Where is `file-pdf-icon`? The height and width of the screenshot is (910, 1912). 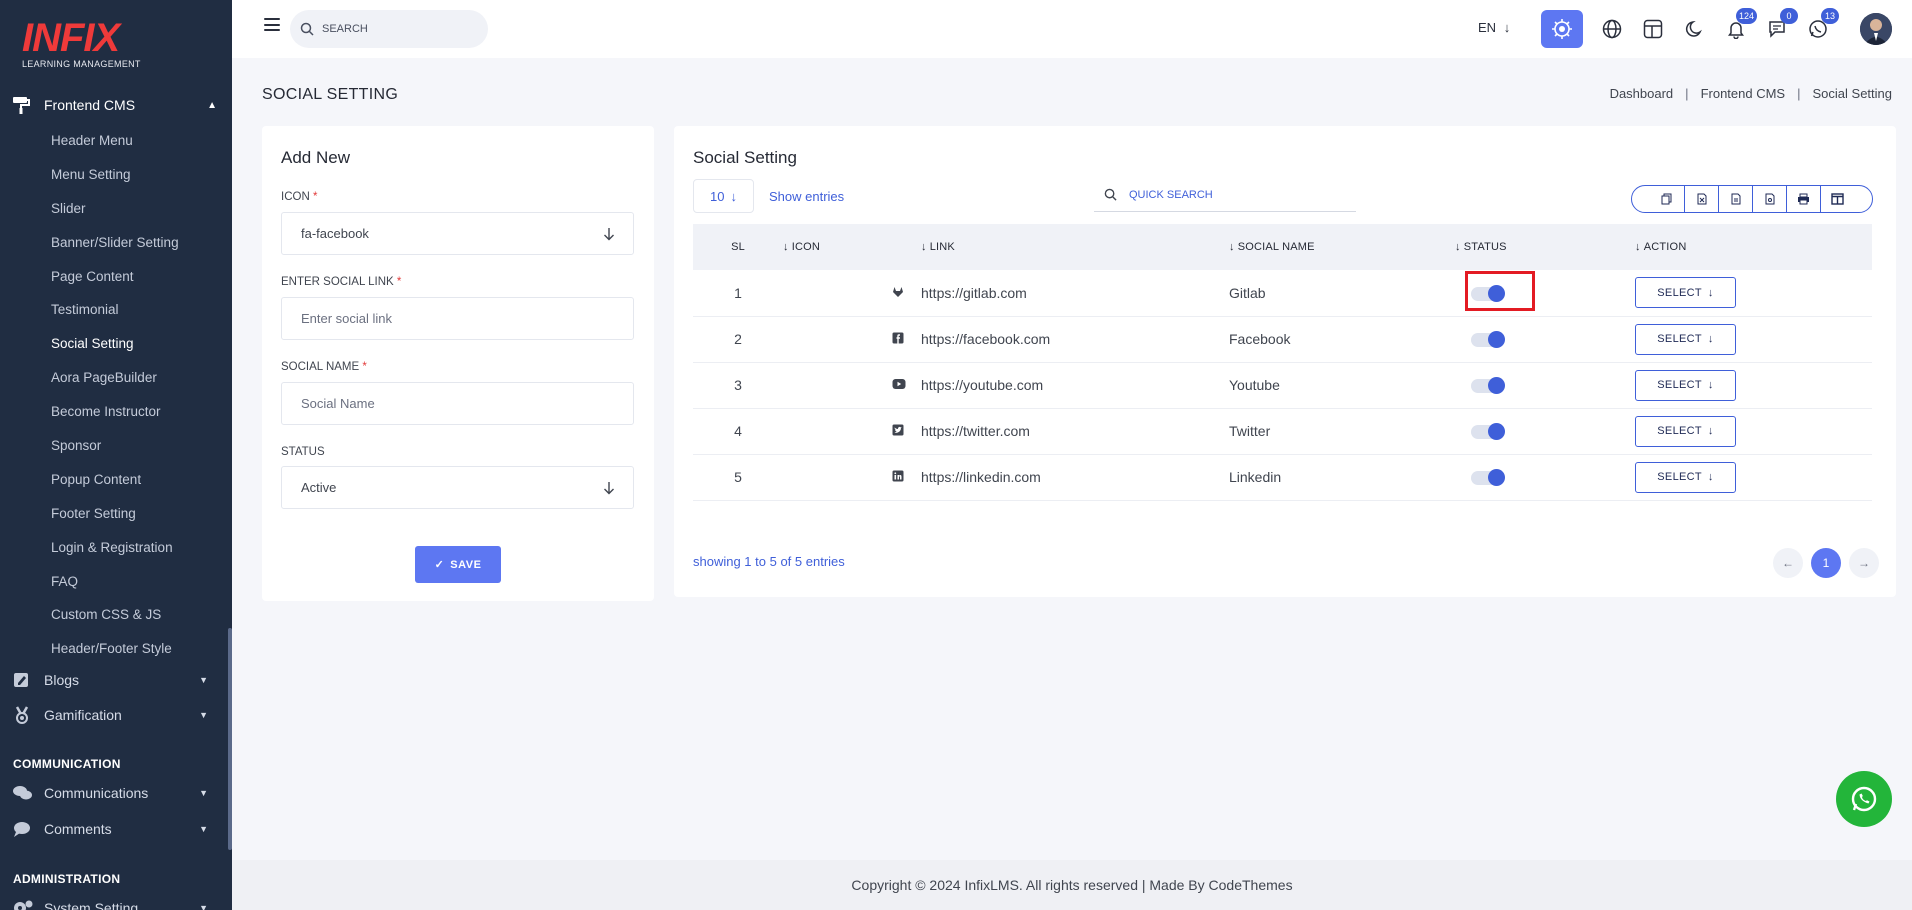 file-pdf-icon is located at coordinates (1769, 199).